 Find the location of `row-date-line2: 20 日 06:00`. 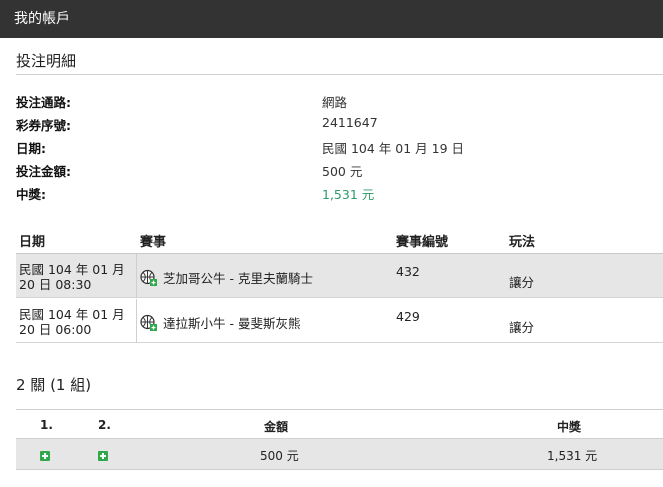

row-date-line2: 20 日 06:00 is located at coordinates (55, 329).